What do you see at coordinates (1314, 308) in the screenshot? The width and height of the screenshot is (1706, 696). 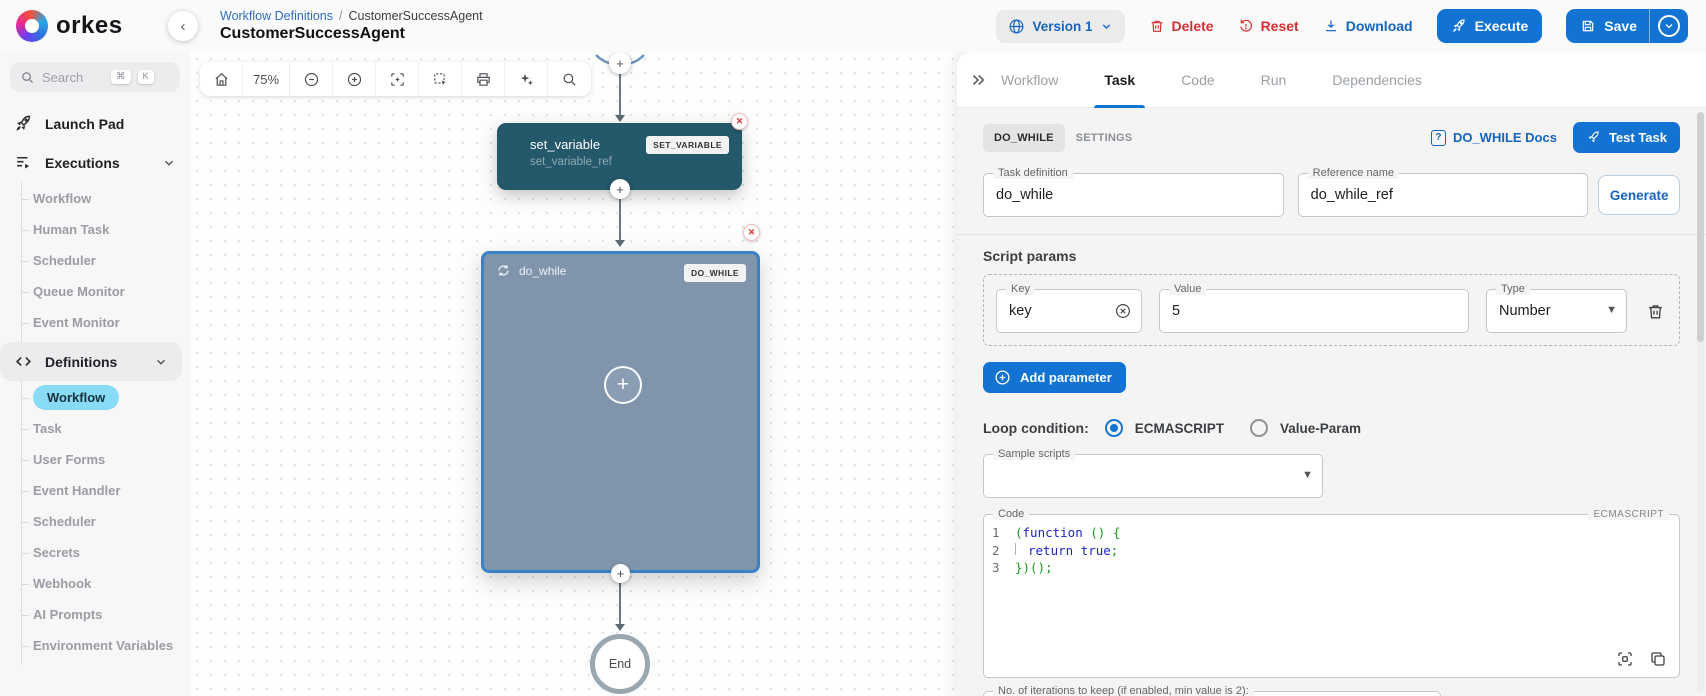 I see `param-value-field: Value 5` at bounding box center [1314, 308].